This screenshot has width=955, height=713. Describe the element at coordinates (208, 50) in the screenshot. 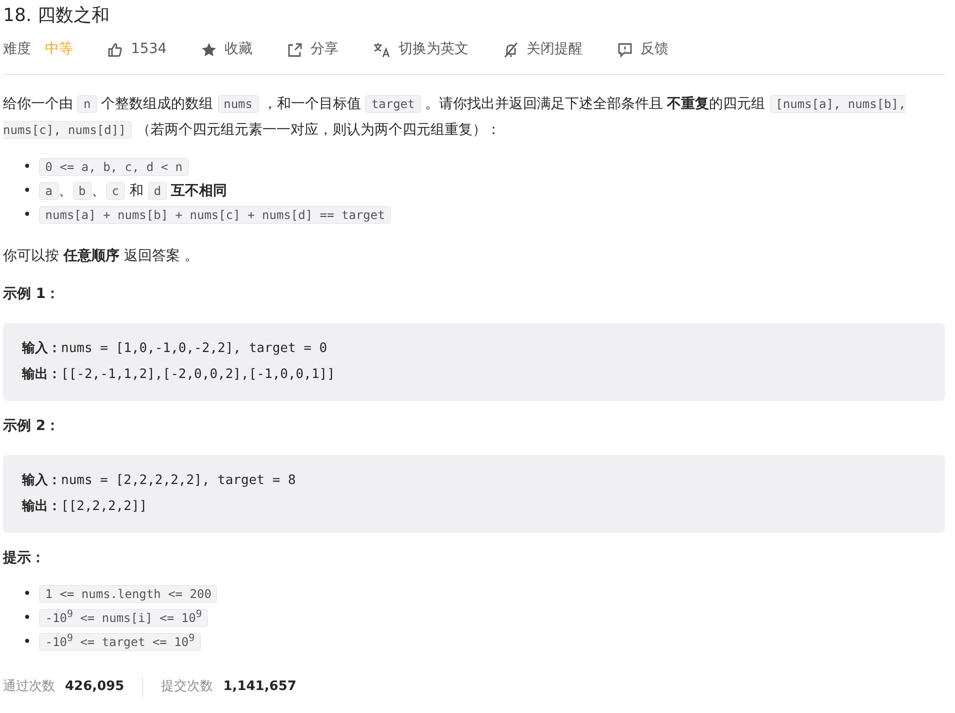

I see `star-icon` at that location.